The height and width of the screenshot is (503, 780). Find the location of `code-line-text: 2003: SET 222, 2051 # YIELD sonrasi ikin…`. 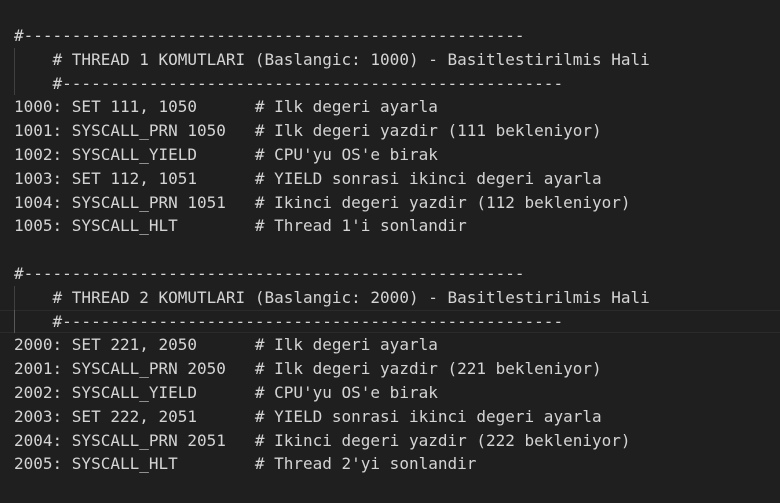

code-line-text: 2003: SET 222, 2051 # YIELD sonrasi ikin… is located at coordinates (308, 416).